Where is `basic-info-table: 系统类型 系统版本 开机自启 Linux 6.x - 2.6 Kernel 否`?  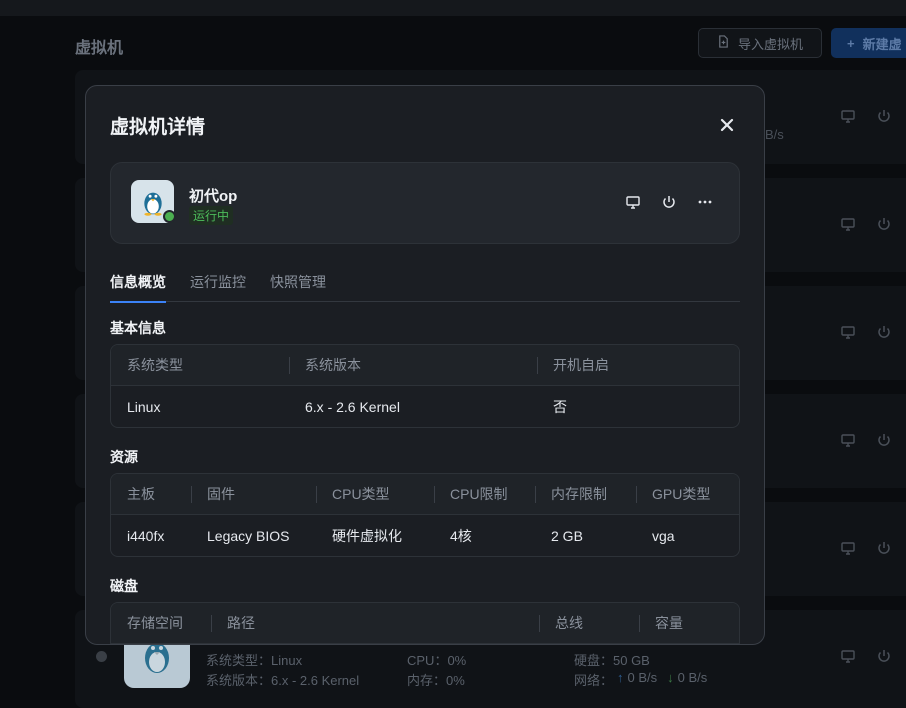
basic-info-table: 系统类型 系统版本 开机自启 Linux 6.x - 2.6 Kernel 否 is located at coordinates (425, 386).